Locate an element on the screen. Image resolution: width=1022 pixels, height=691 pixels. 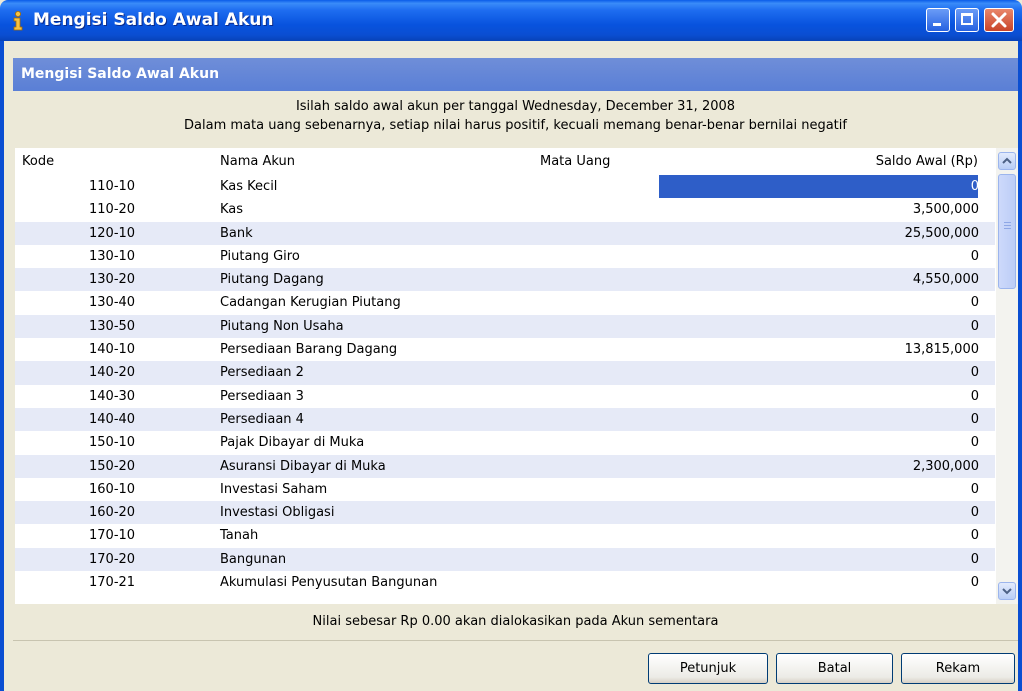
table-row: 120-10 Bank 25,500,000 is located at coordinates (505, 233).